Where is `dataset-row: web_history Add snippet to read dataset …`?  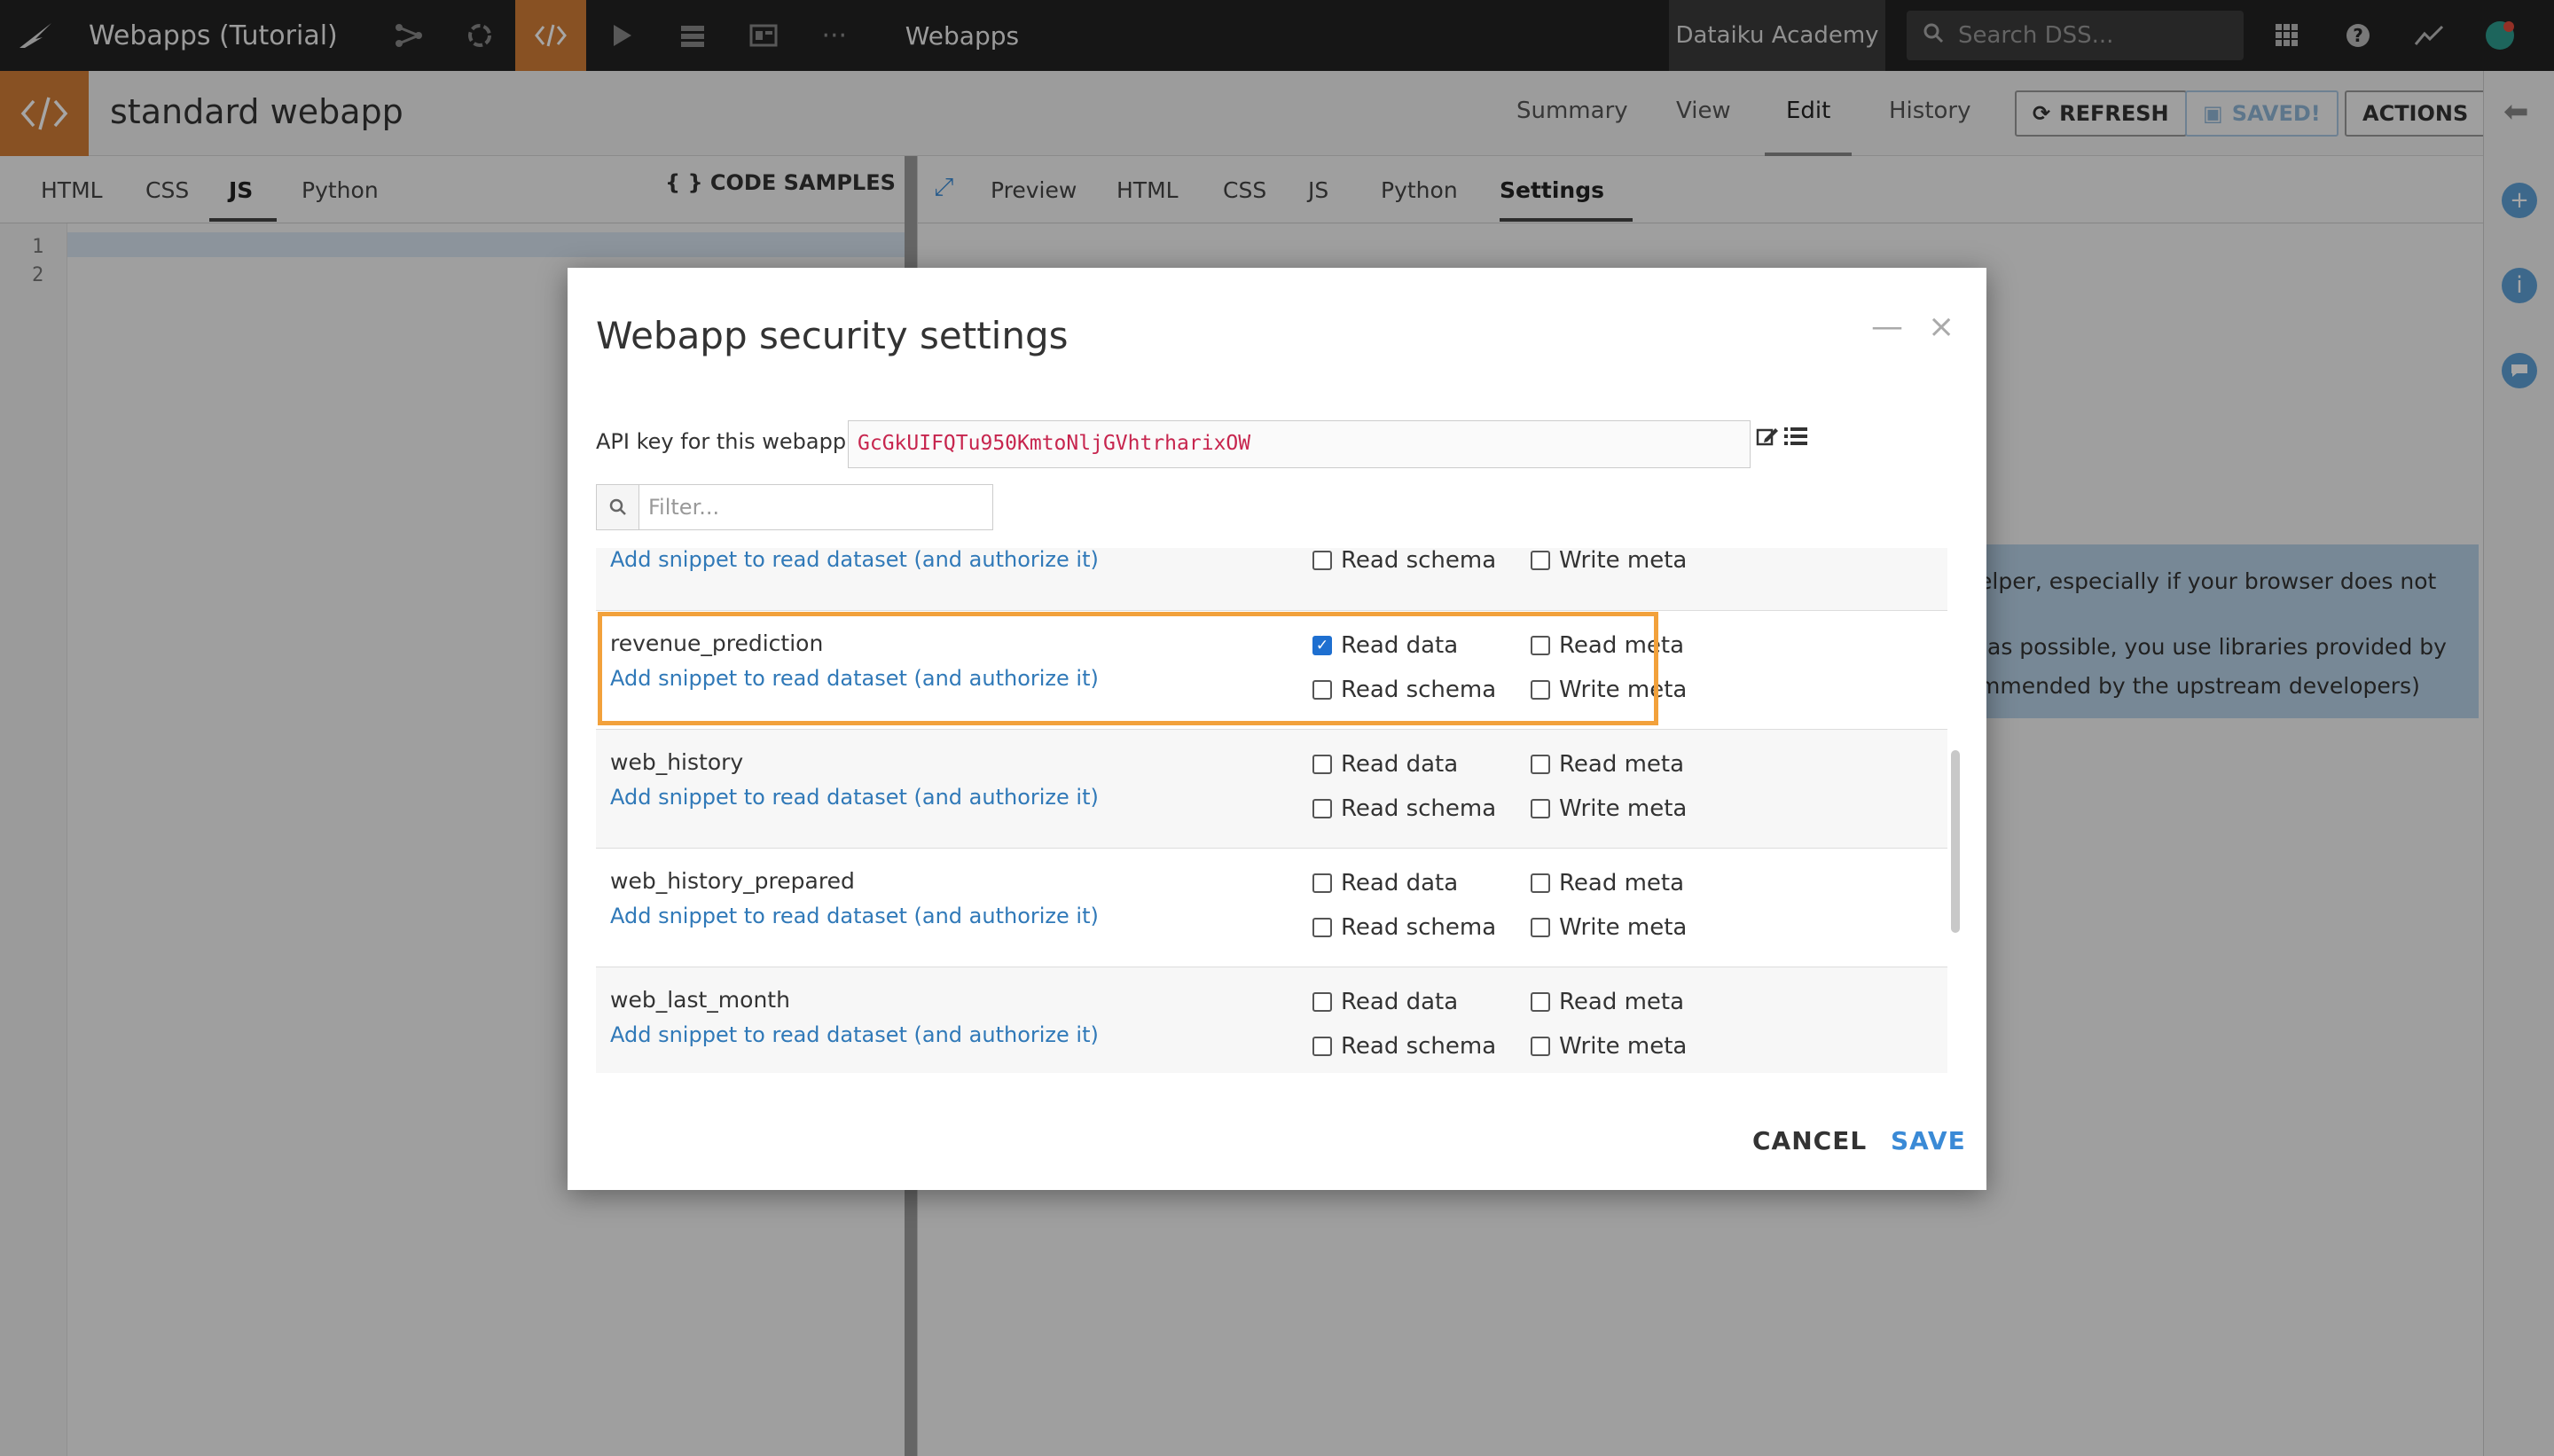 dataset-row: web_history Add snippet to read dataset … is located at coordinates (1271, 788).